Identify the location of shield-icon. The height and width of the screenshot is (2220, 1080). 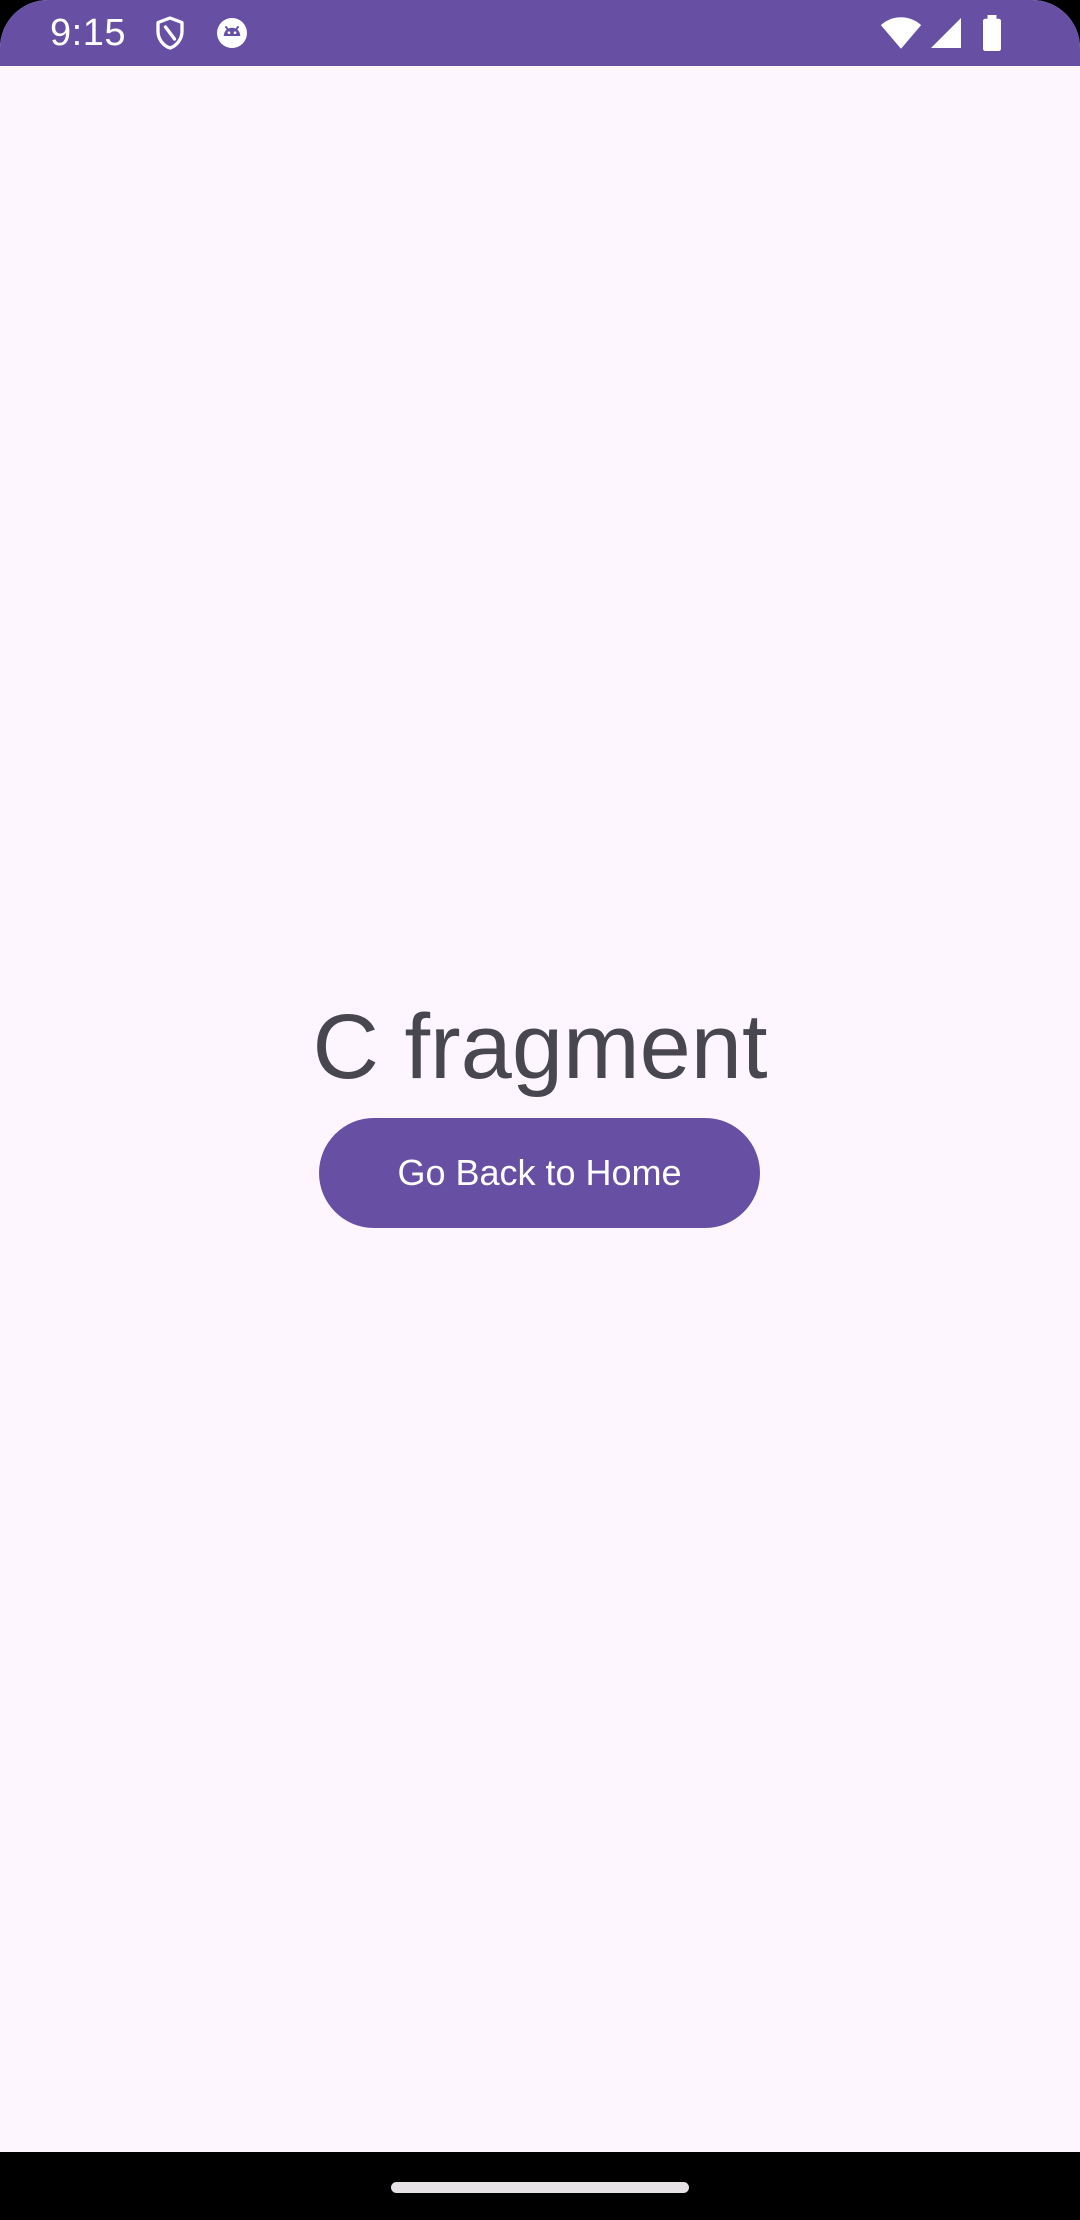
(170, 33).